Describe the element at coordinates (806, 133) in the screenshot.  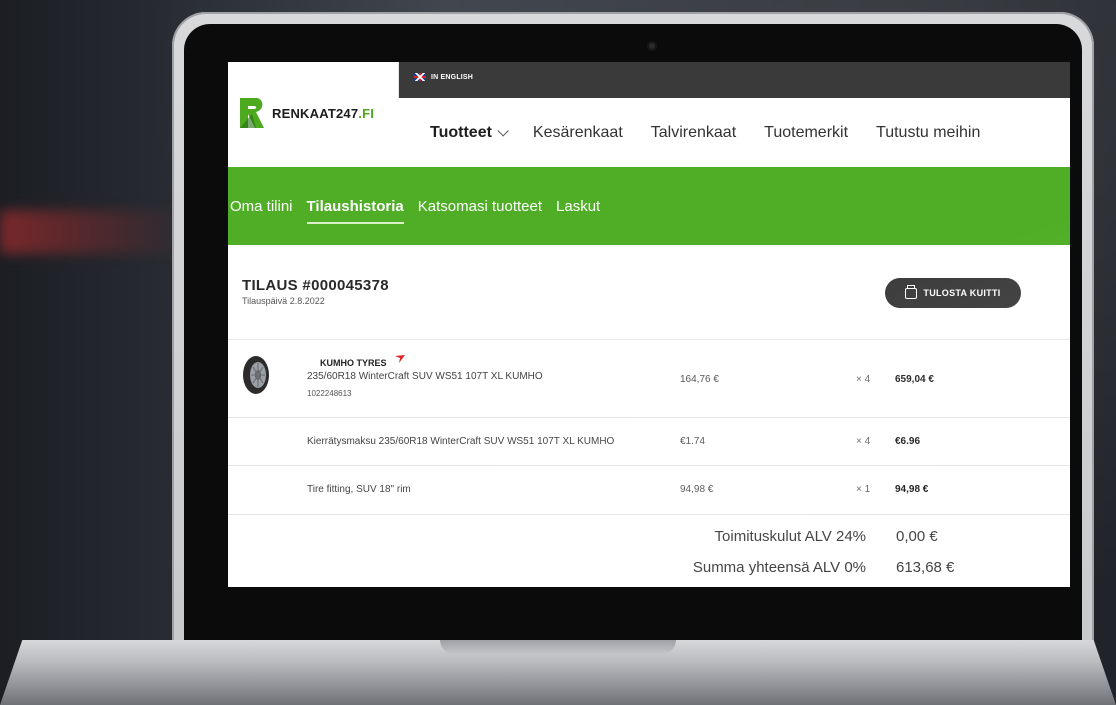
I see `nav-item-tuotemerkit: Tuotemerkit` at that location.